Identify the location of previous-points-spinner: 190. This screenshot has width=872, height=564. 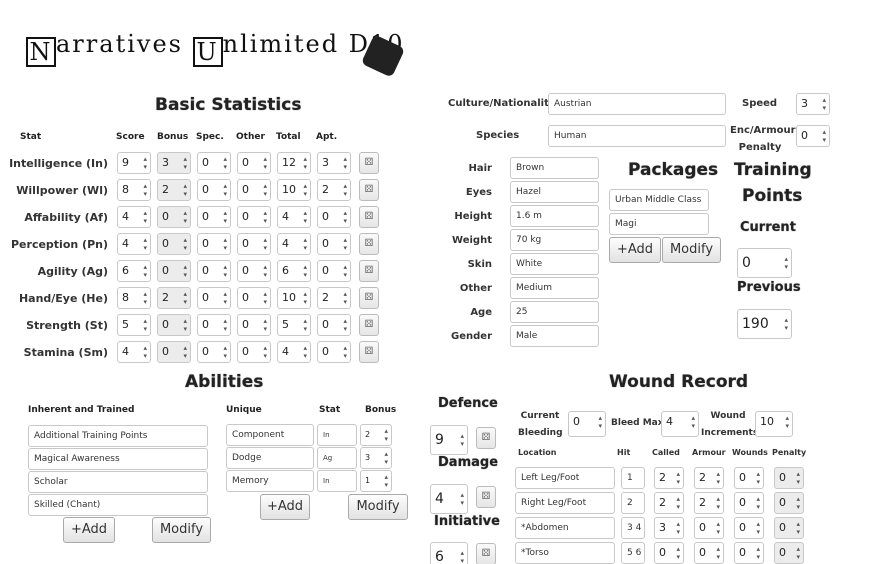
(764, 324).